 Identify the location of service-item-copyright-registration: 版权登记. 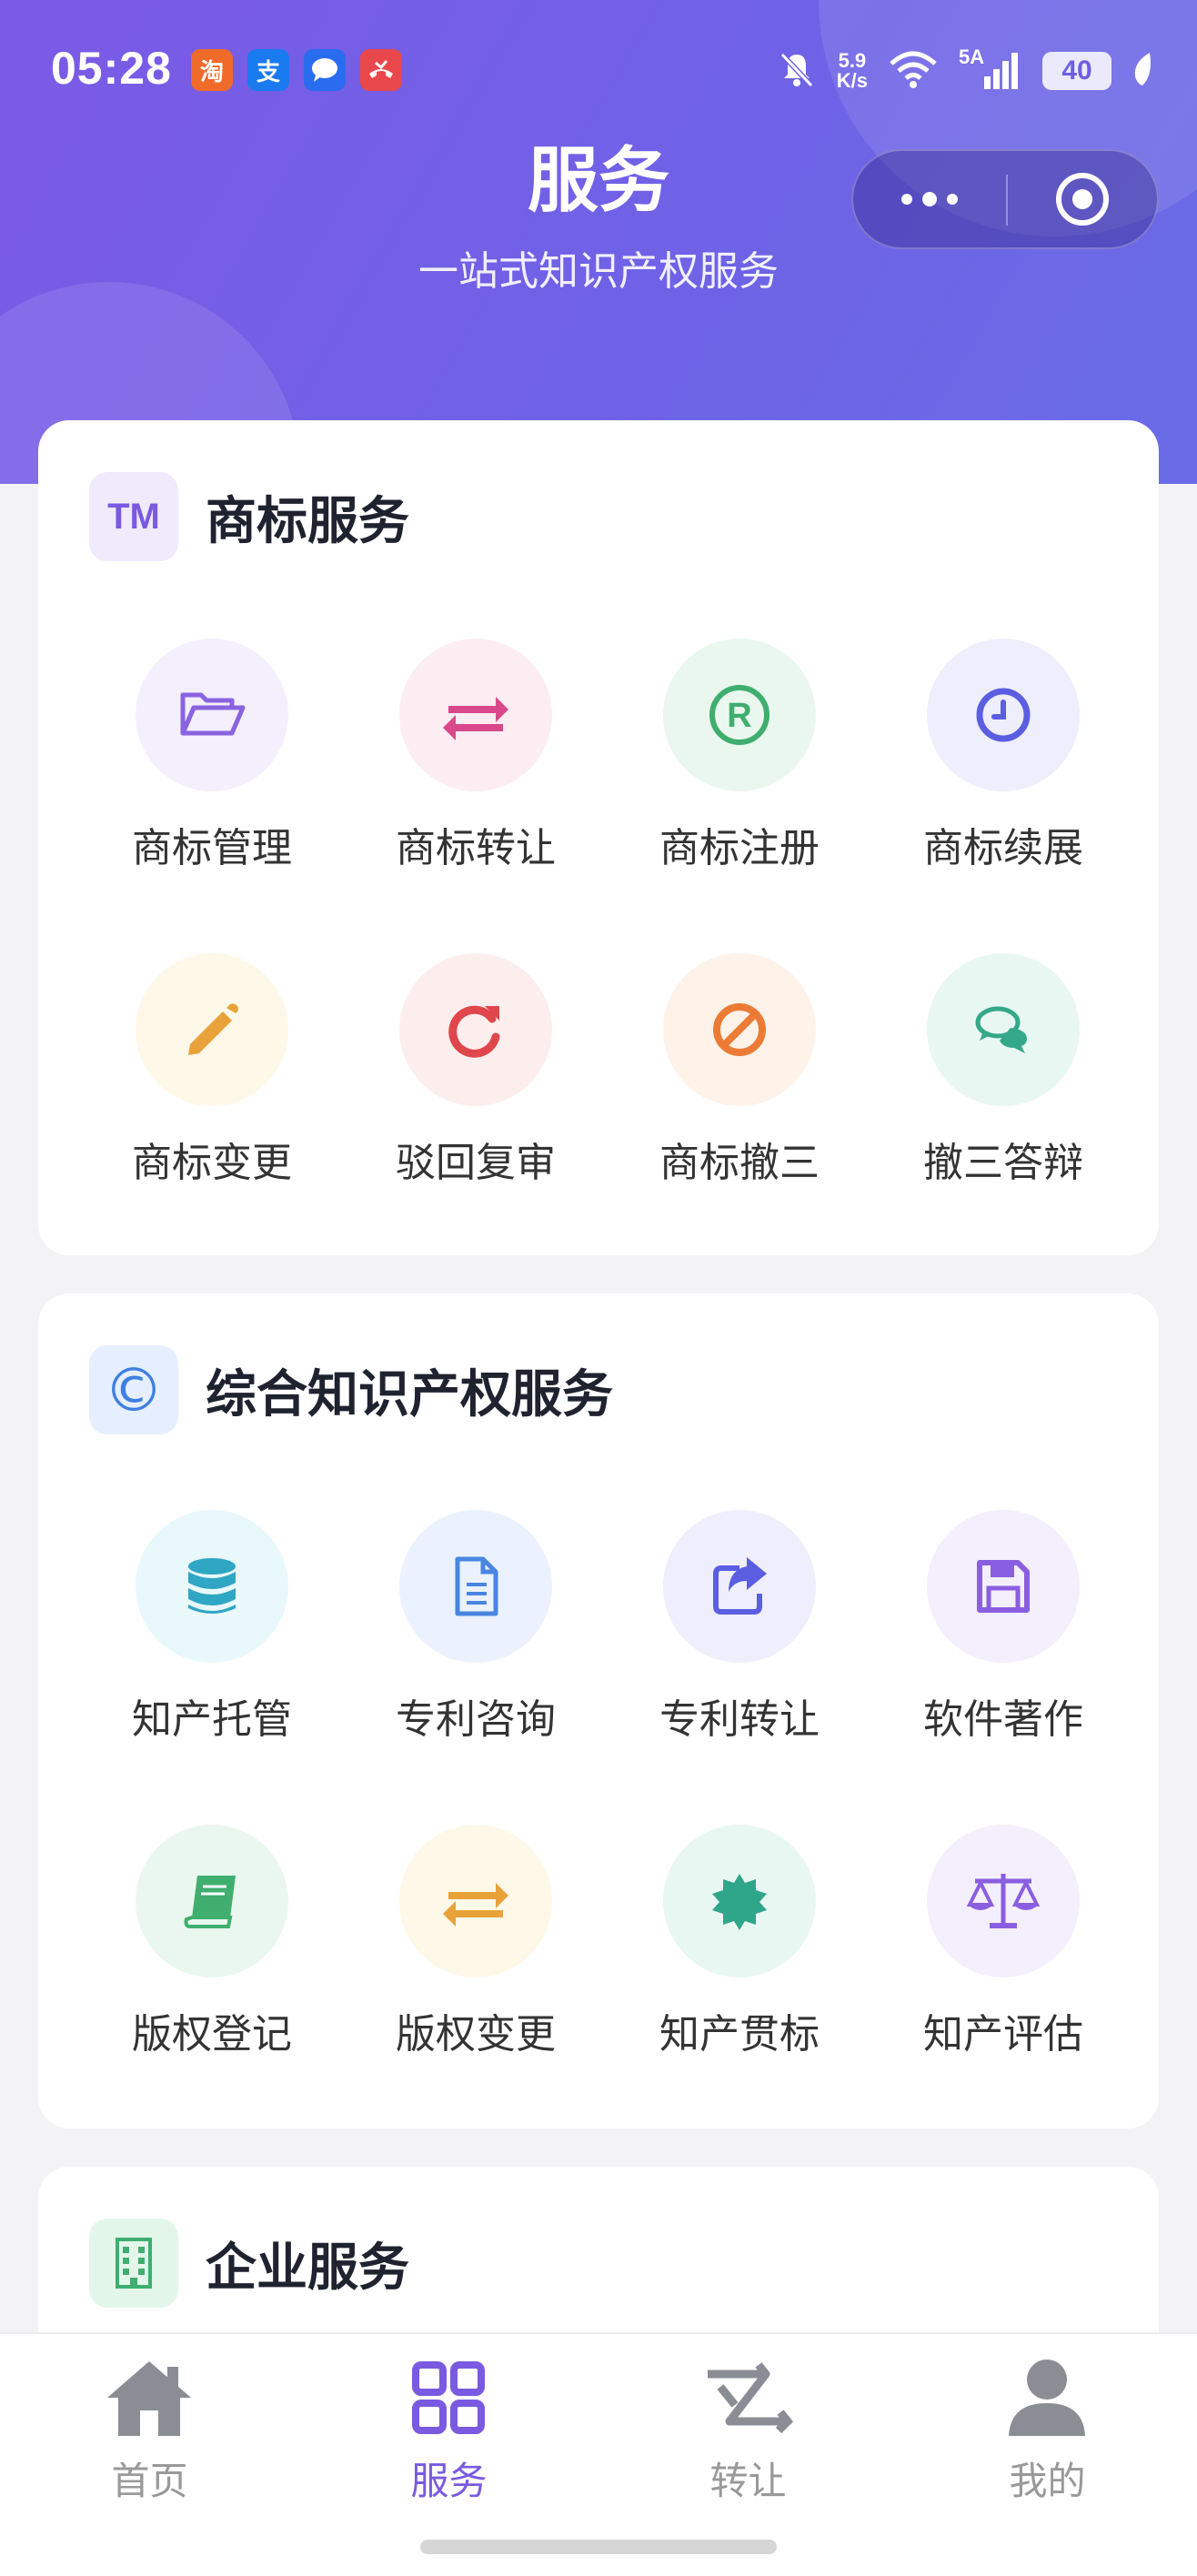
(212, 1947).